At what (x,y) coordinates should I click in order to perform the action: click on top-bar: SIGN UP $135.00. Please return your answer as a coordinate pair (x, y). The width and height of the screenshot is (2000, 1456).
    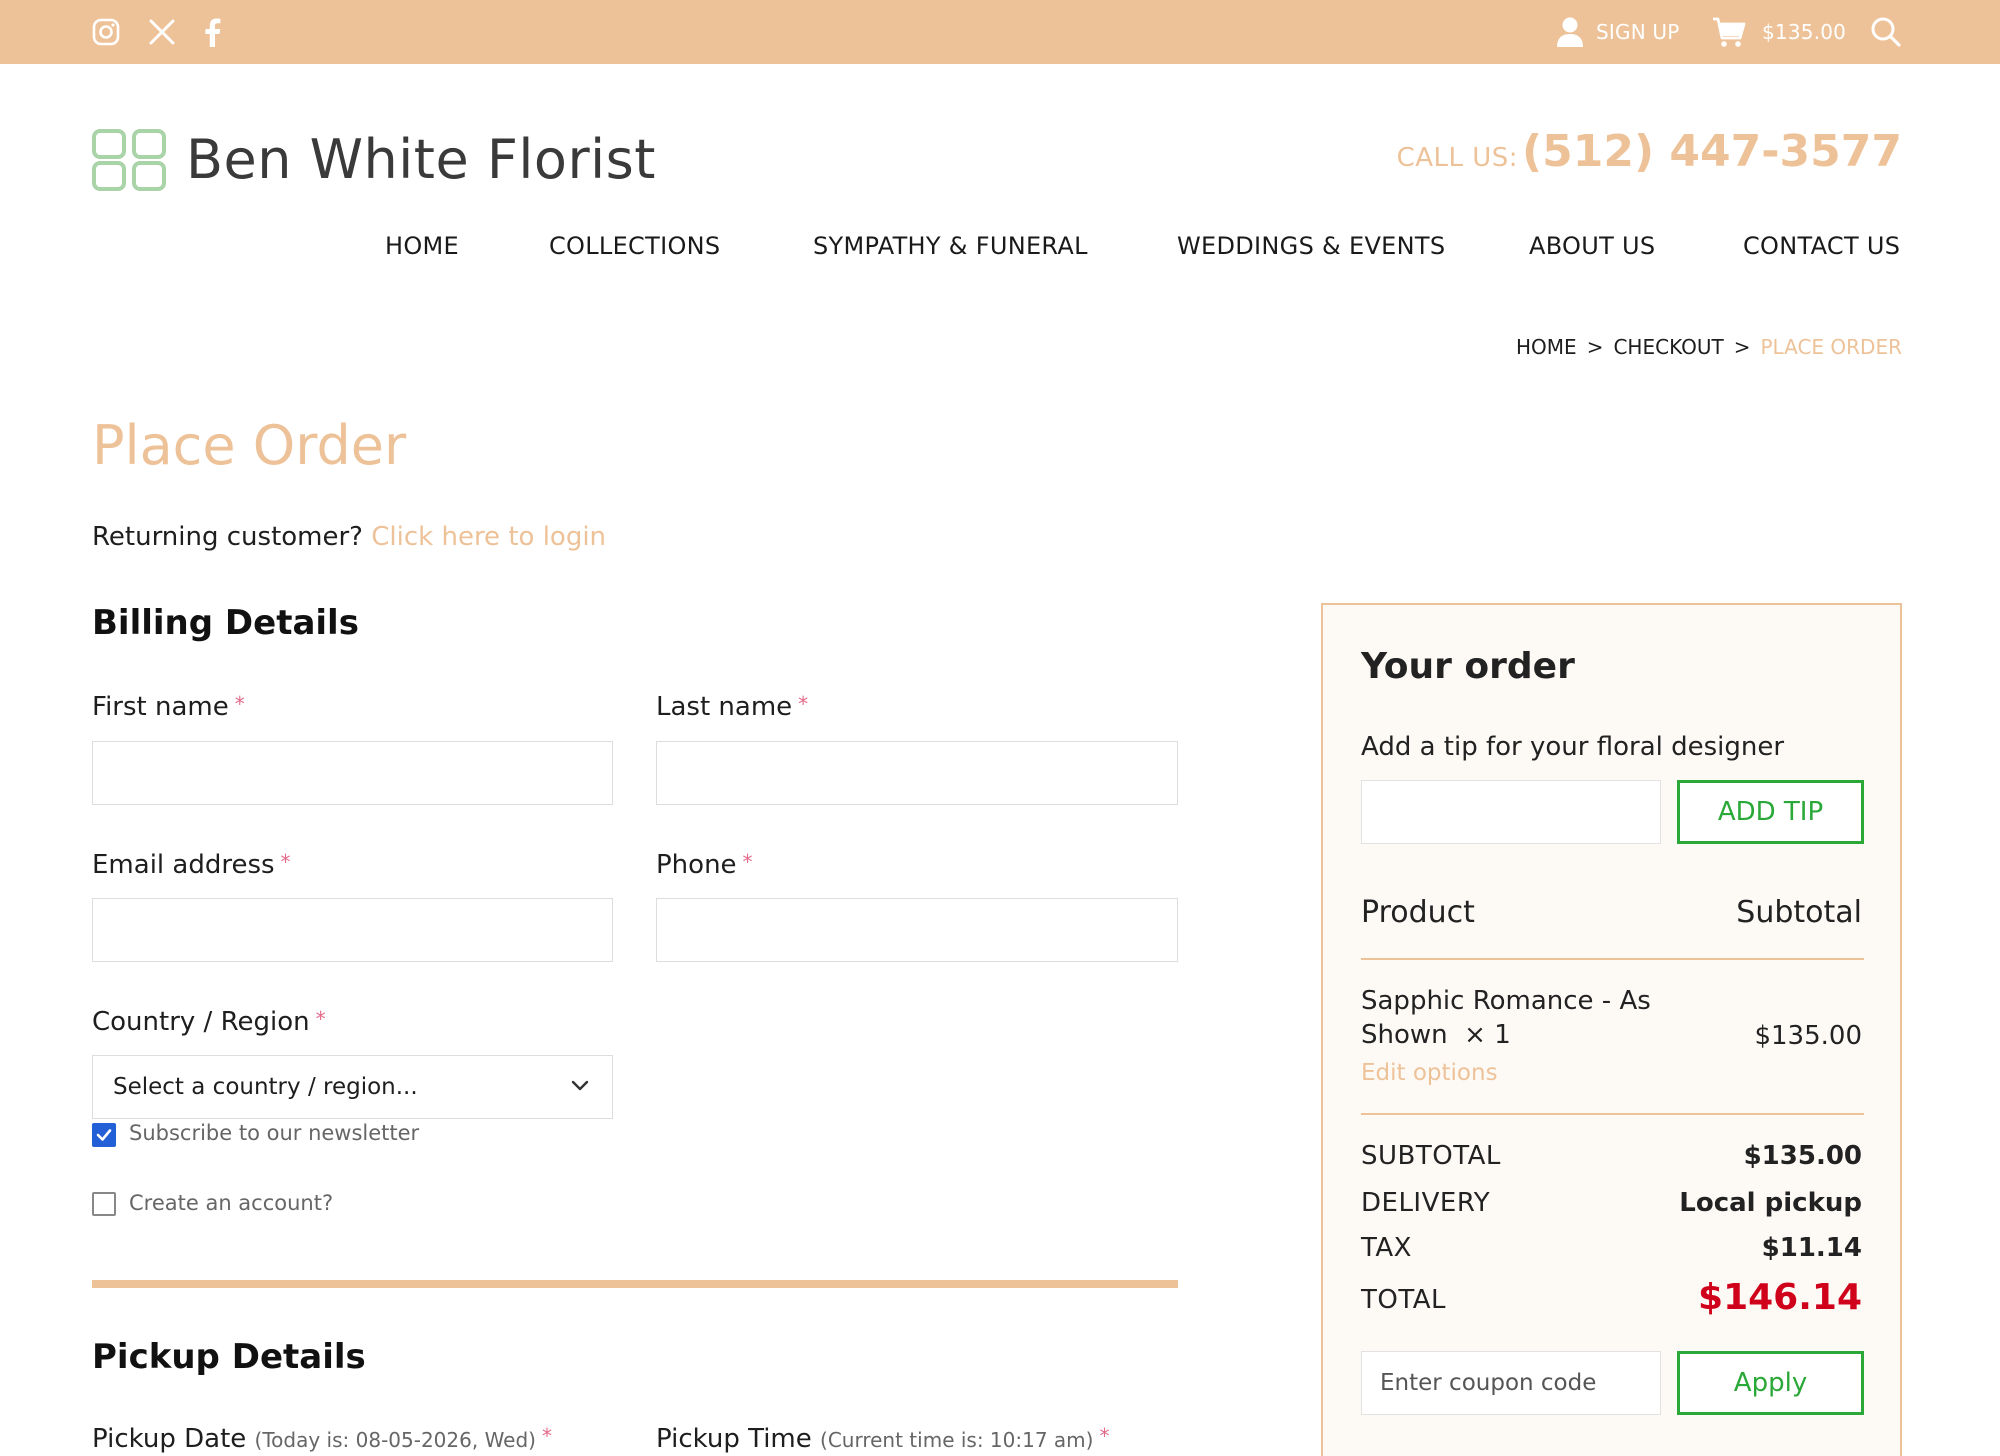
    Looking at the image, I should click on (1000, 32).